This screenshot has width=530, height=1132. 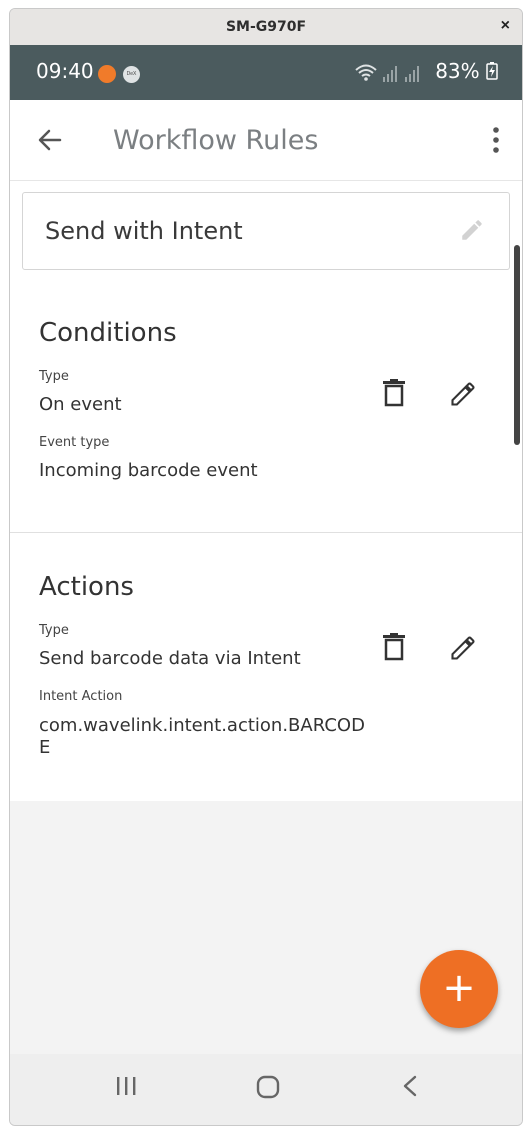 What do you see at coordinates (86, 587) in the screenshot?
I see `actions-title: Actions` at bounding box center [86, 587].